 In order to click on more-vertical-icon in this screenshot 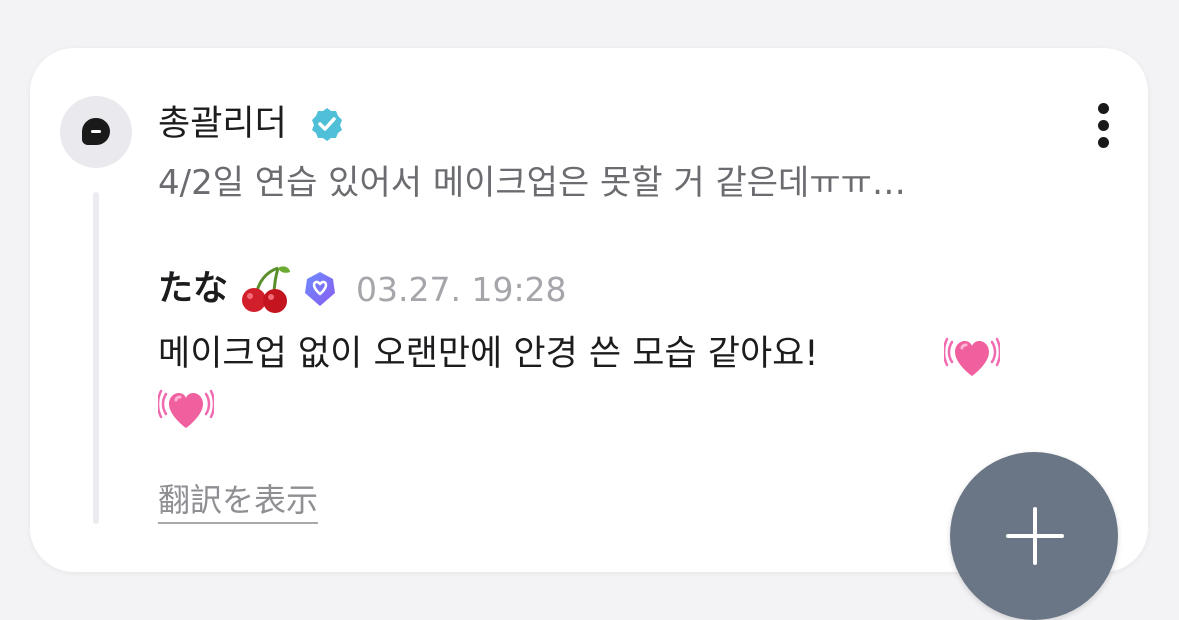, I will do `click(1104, 126)`.